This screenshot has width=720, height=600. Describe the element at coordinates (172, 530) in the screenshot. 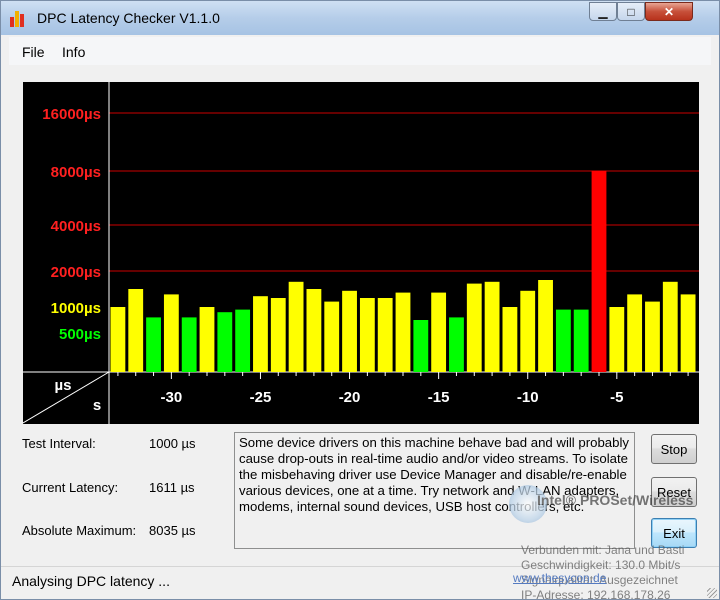

I see `absolute-maximum-value: 8035 µs` at that location.